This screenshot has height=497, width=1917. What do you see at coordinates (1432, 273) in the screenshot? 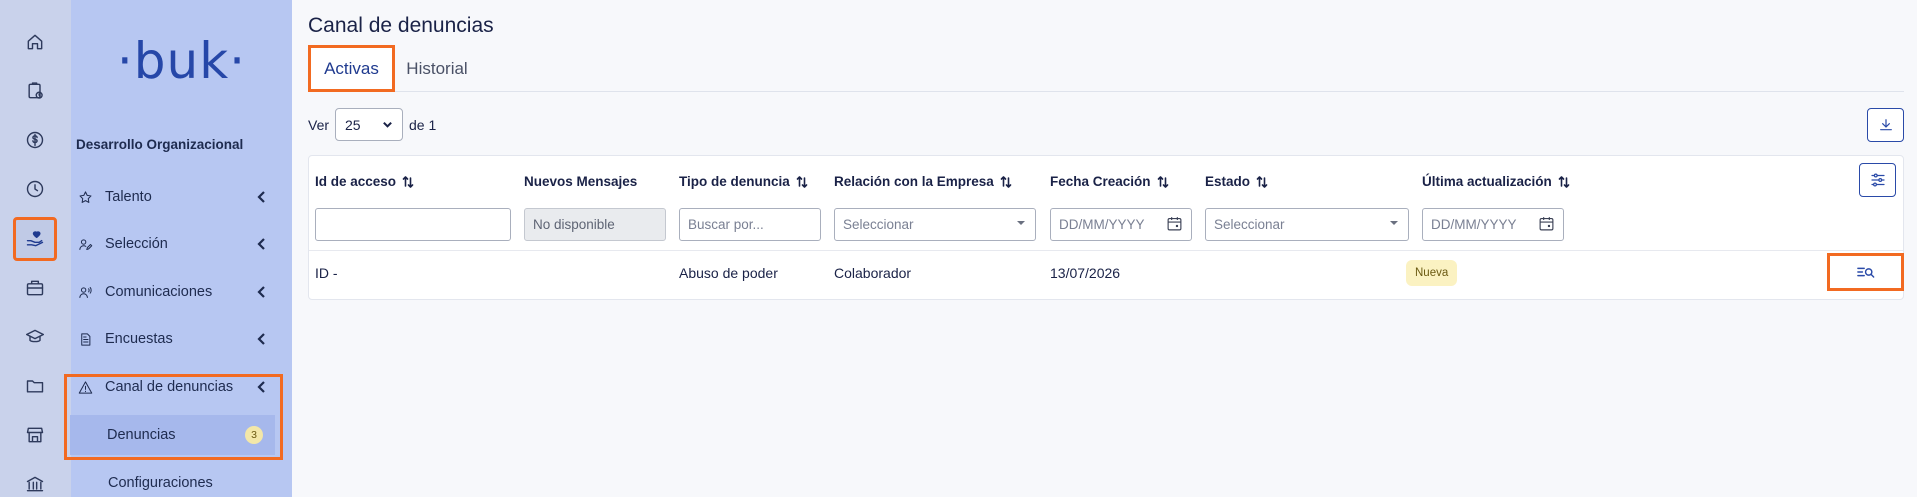
I see `status-badge: Nueva` at bounding box center [1432, 273].